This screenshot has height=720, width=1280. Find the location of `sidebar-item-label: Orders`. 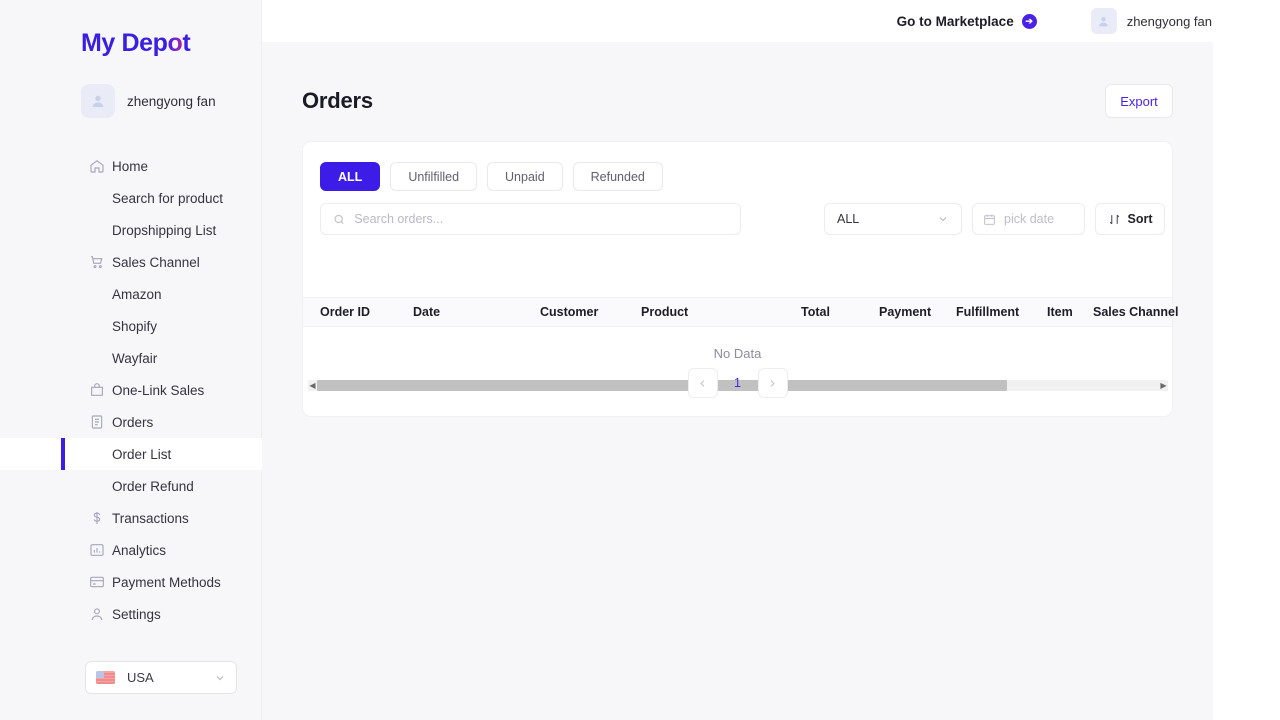

sidebar-item-label: Orders is located at coordinates (133, 422).